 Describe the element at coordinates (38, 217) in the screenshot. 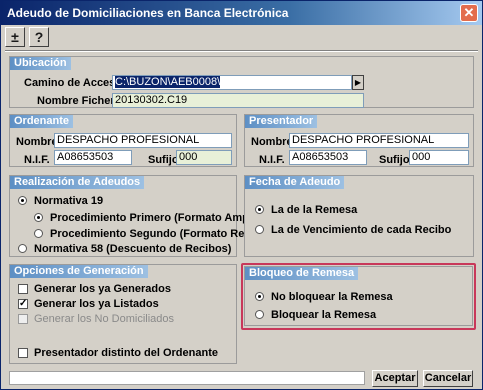

I see `proc-primero-radio` at that location.